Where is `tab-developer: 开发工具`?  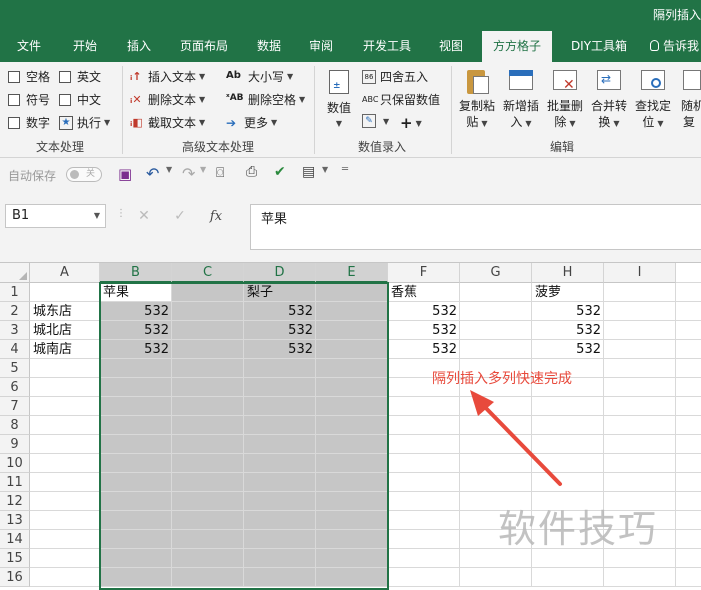 tab-developer: 开发工具 is located at coordinates (387, 46).